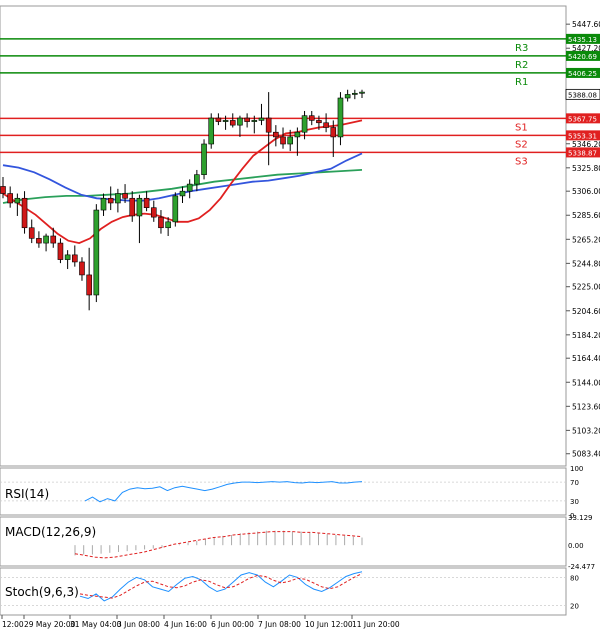  What do you see at coordinates (582, 153) in the screenshot?
I see `level-price-label: 5338.87` at bounding box center [582, 153].